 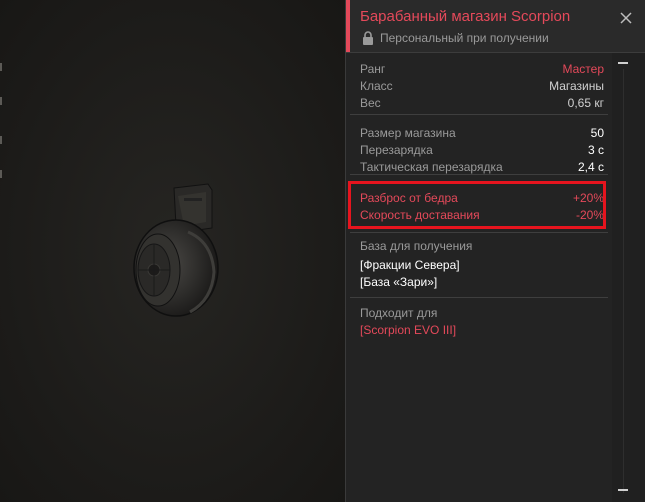 What do you see at coordinates (348, 26) in the screenshot?
I see `accent-bar` at bounding box center [348, 26].